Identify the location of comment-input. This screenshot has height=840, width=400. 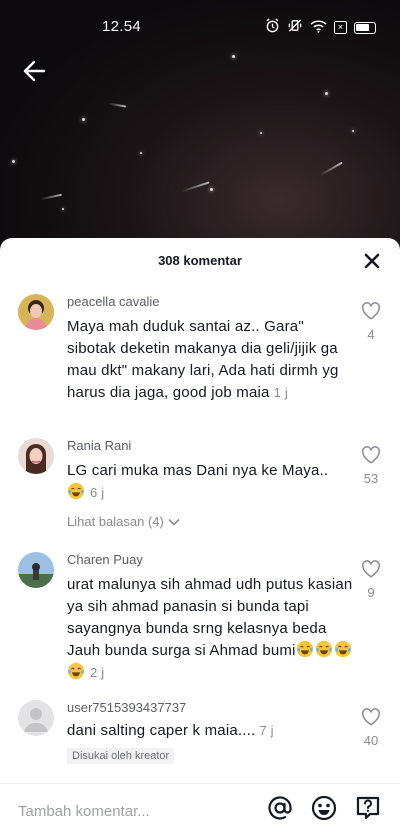
(128, 811).